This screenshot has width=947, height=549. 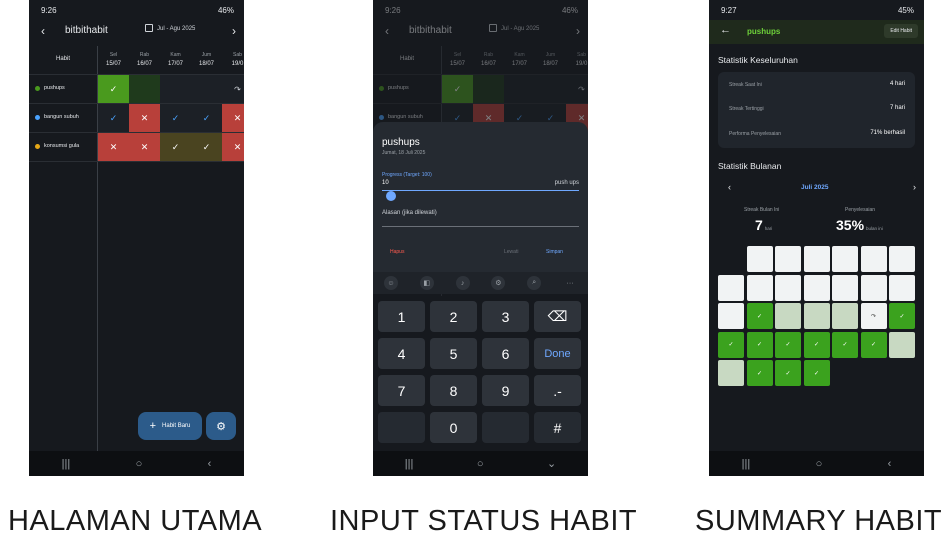 What do you see at coordinates (901, 31) in the screenshot?
I see `edit-habit-button: Edit Habit` at bounding box center [901, 31].